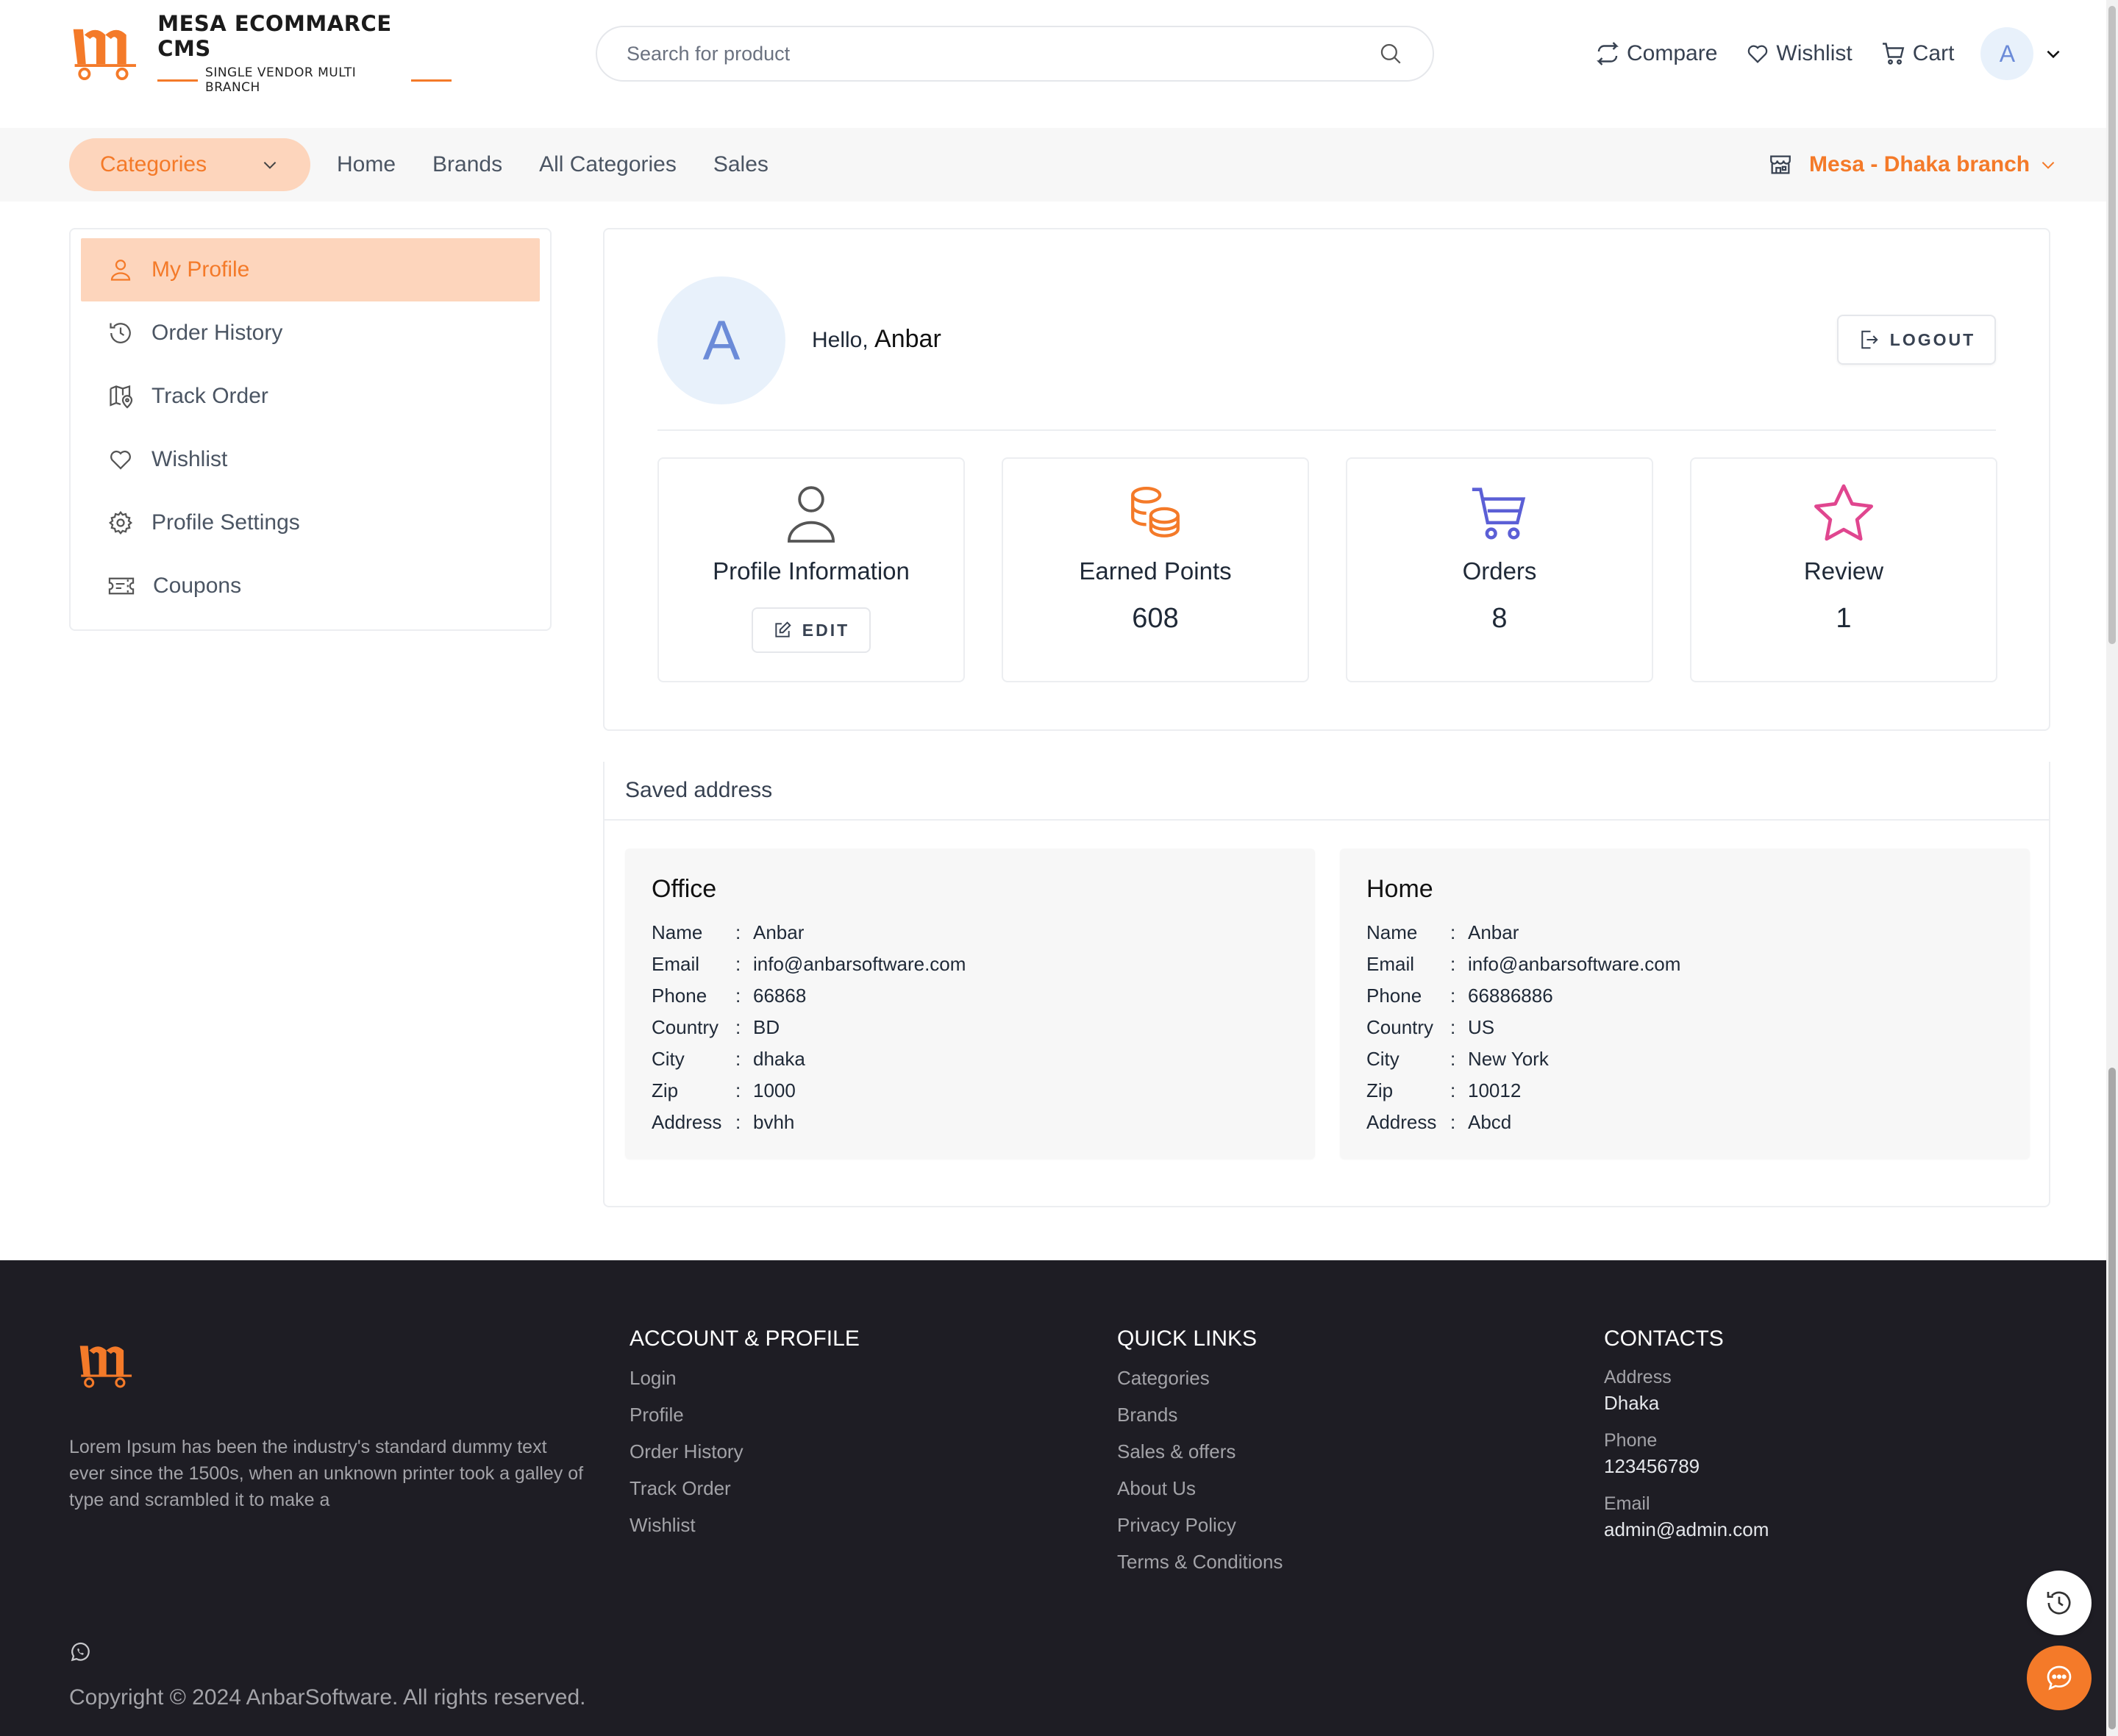 Image resolution: width=2118 pixels, height=1736 pixels. Describe the element at coordinates (908, 339) in the screenshot. I see `user-name: Anbar` at that location.